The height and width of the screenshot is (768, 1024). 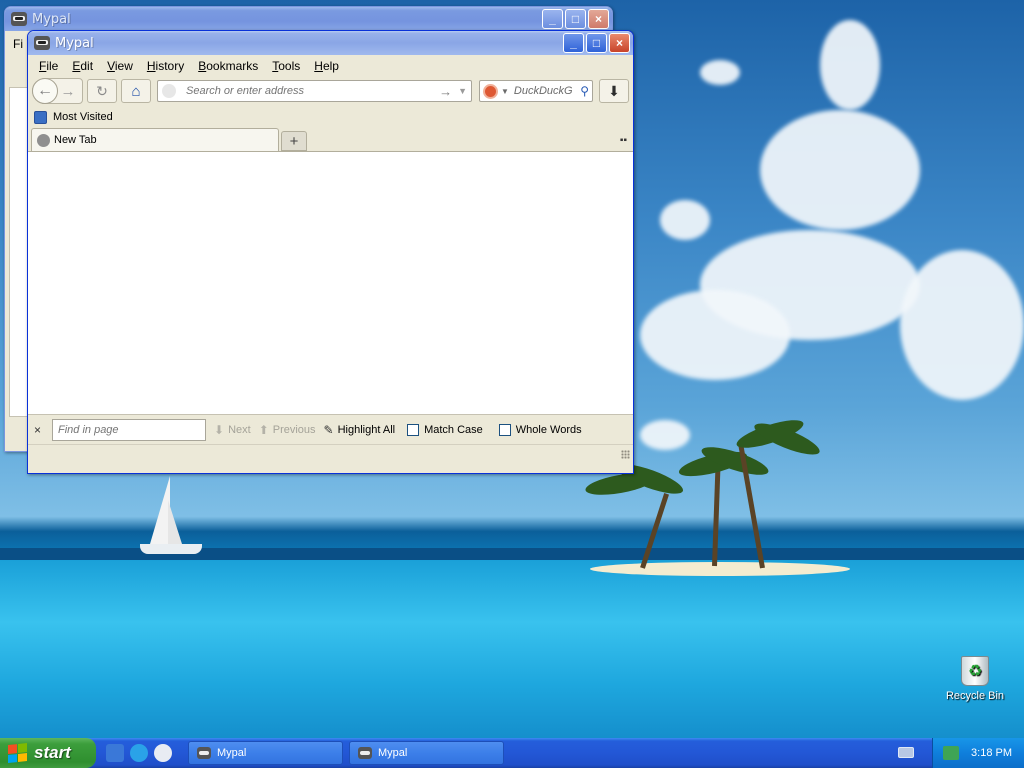 I want to click on sailboat, so click(x=160, y=510).